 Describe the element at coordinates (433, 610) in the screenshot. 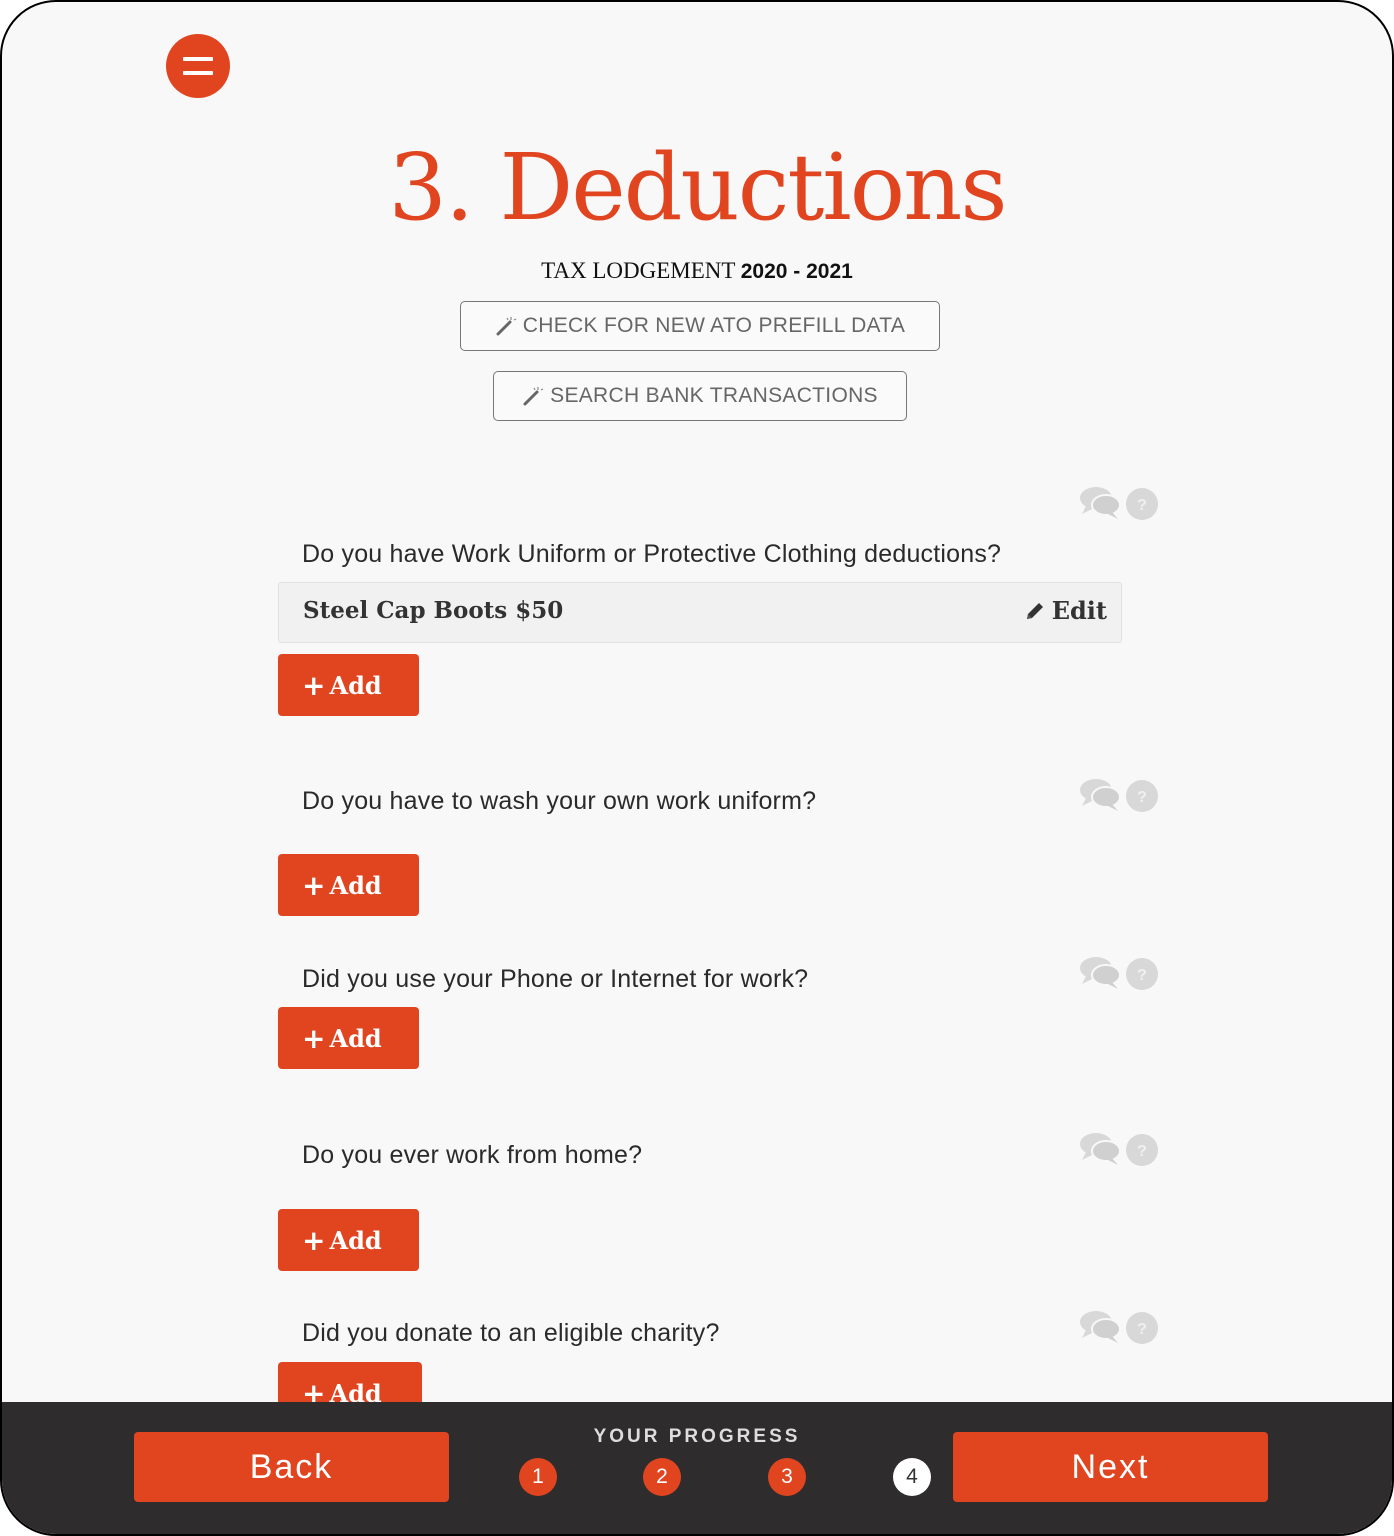

I see `deduction-entry-label: Steel Cap Boots $50` at that location.